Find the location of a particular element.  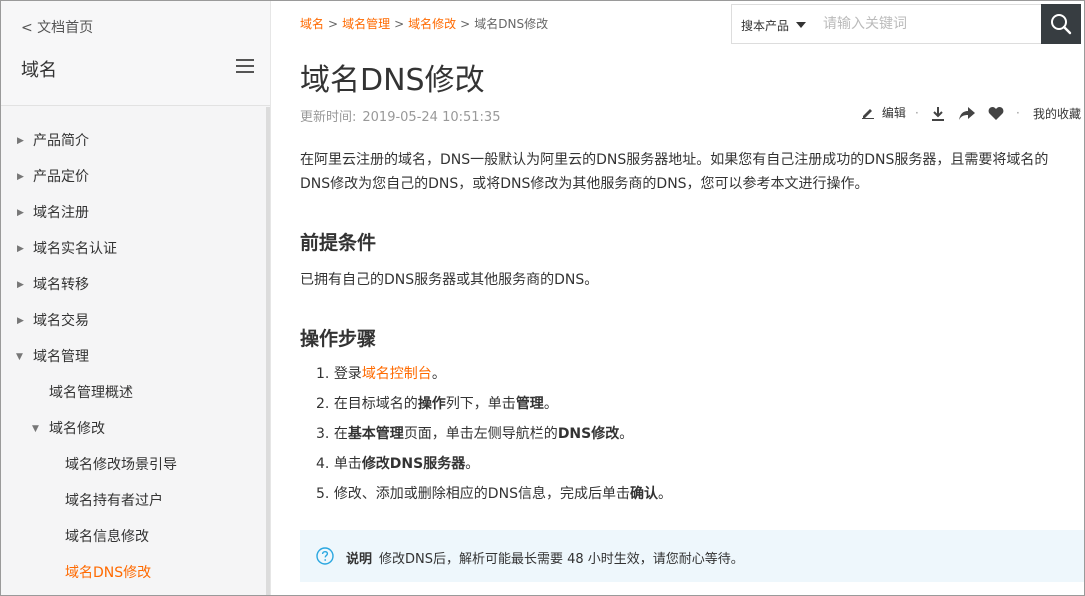

sidebar-item-label: 域名实名认证 is located at coordinates (75, 249).